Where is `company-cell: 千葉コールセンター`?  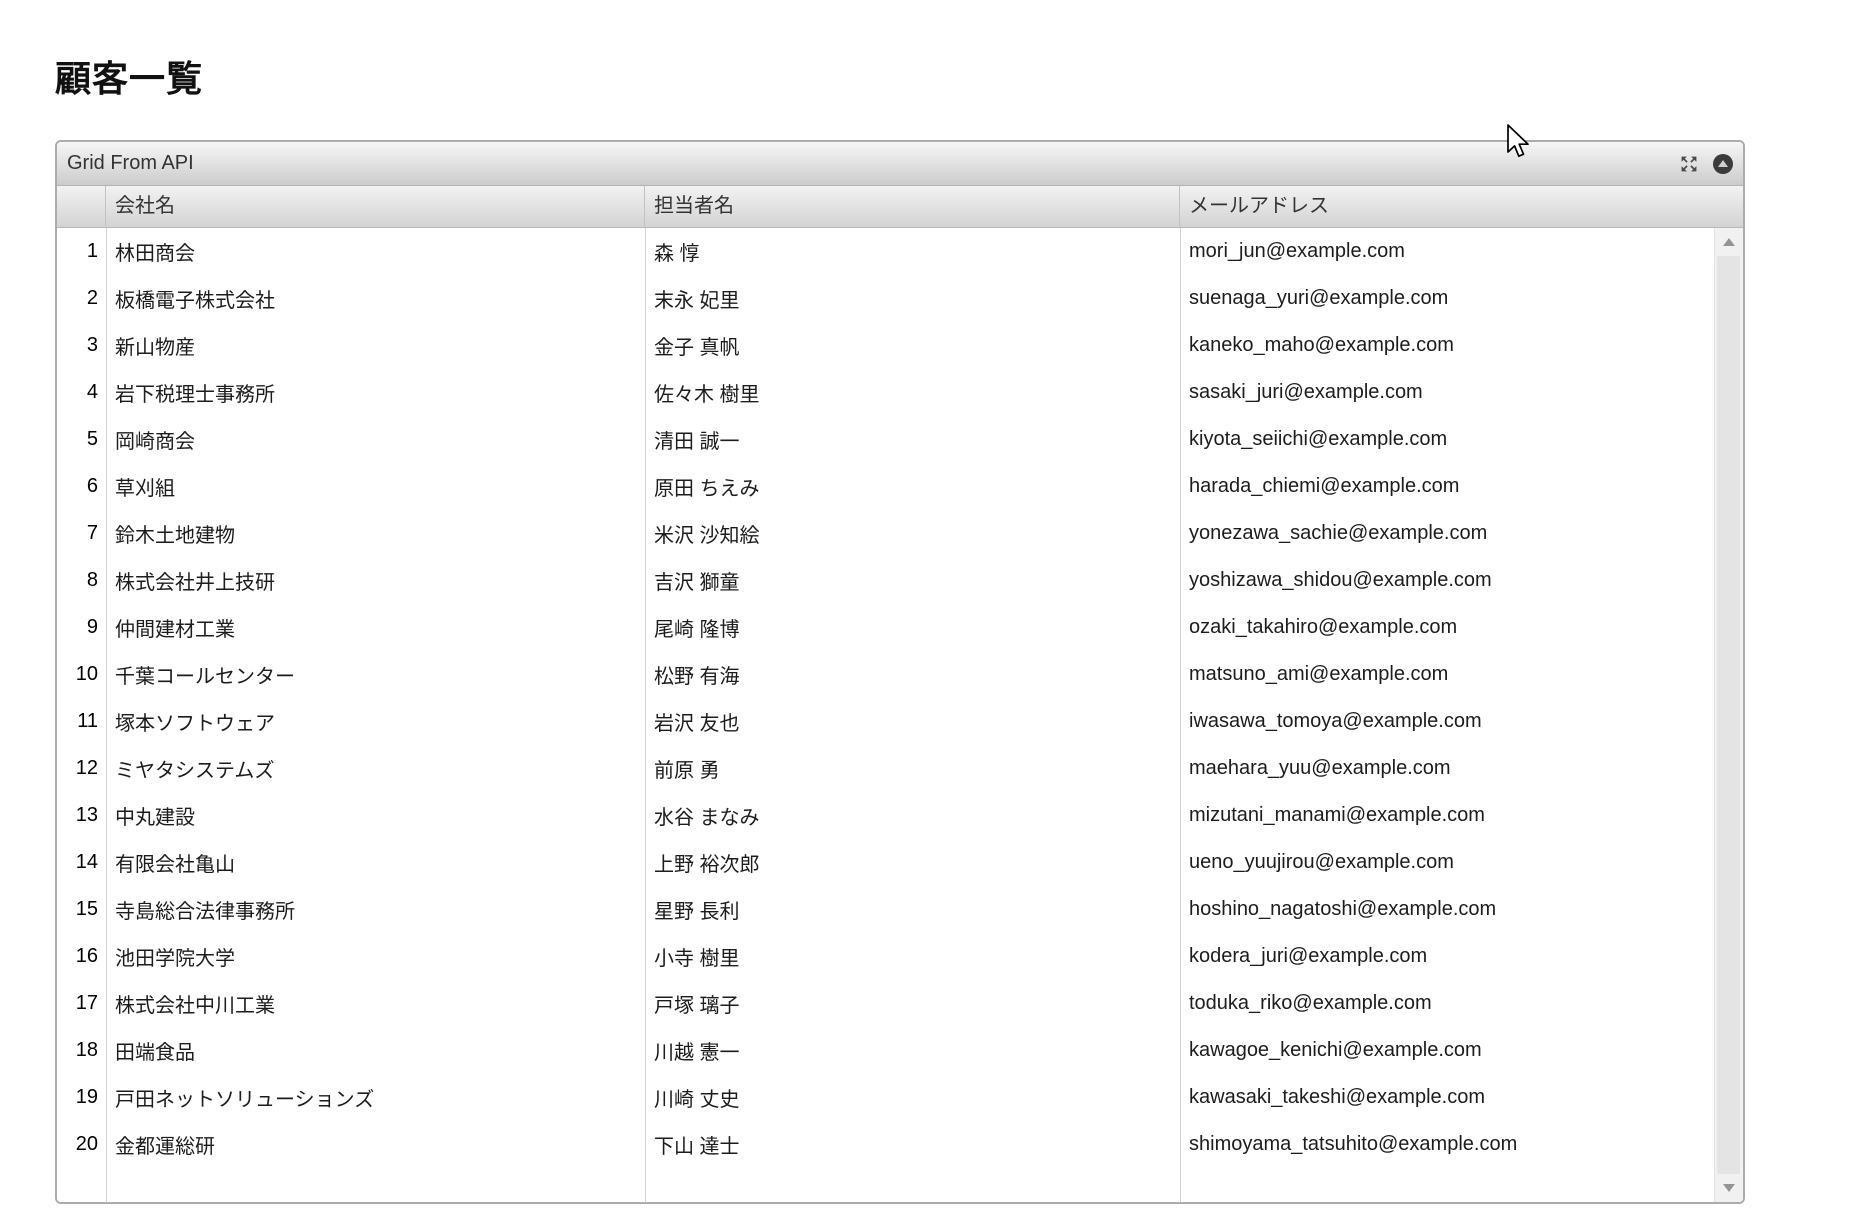
company-cell: 千葉コールセンター is located at coordinates (205, 677).